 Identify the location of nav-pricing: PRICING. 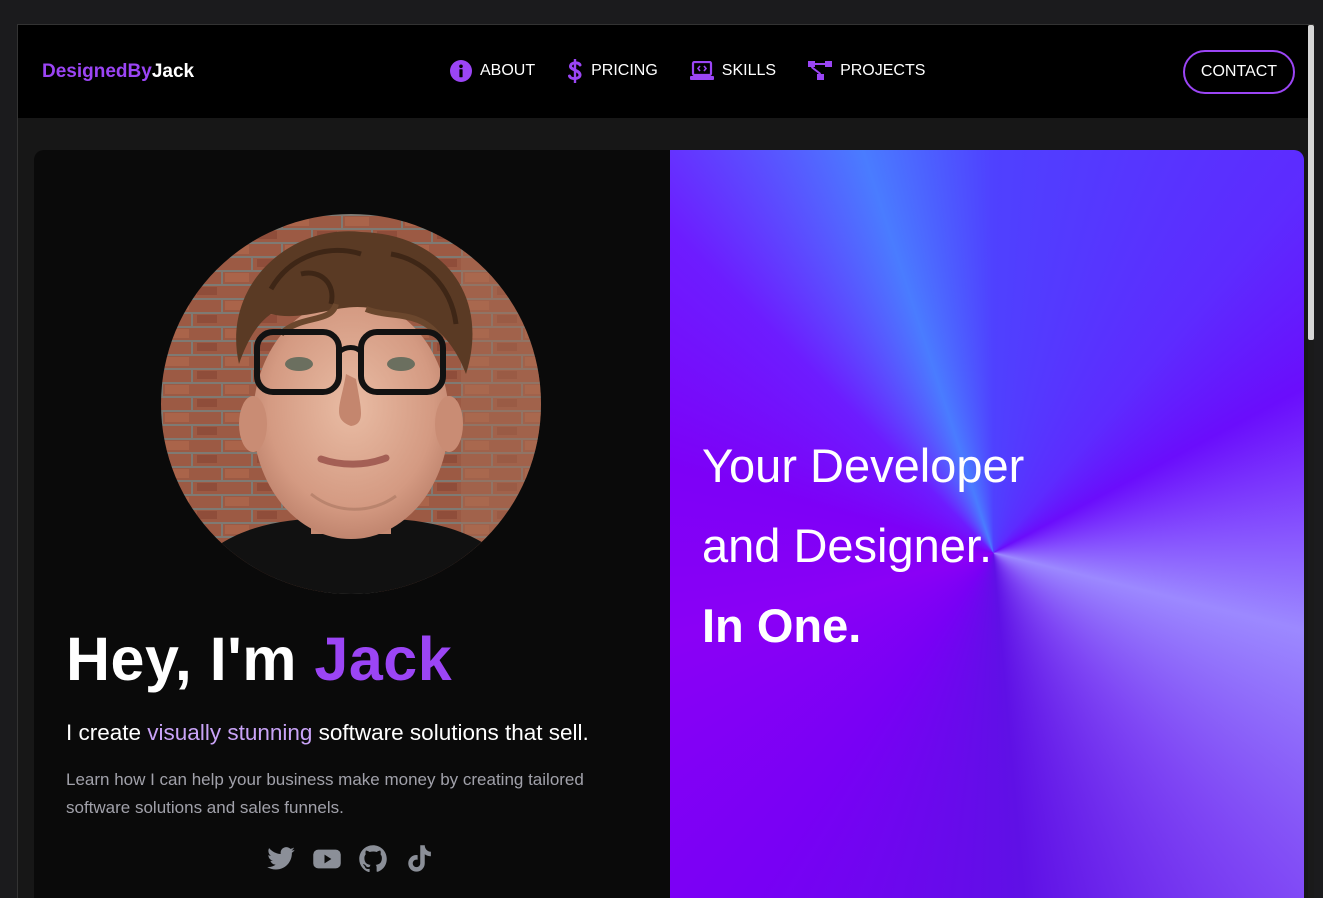
(612, 71).